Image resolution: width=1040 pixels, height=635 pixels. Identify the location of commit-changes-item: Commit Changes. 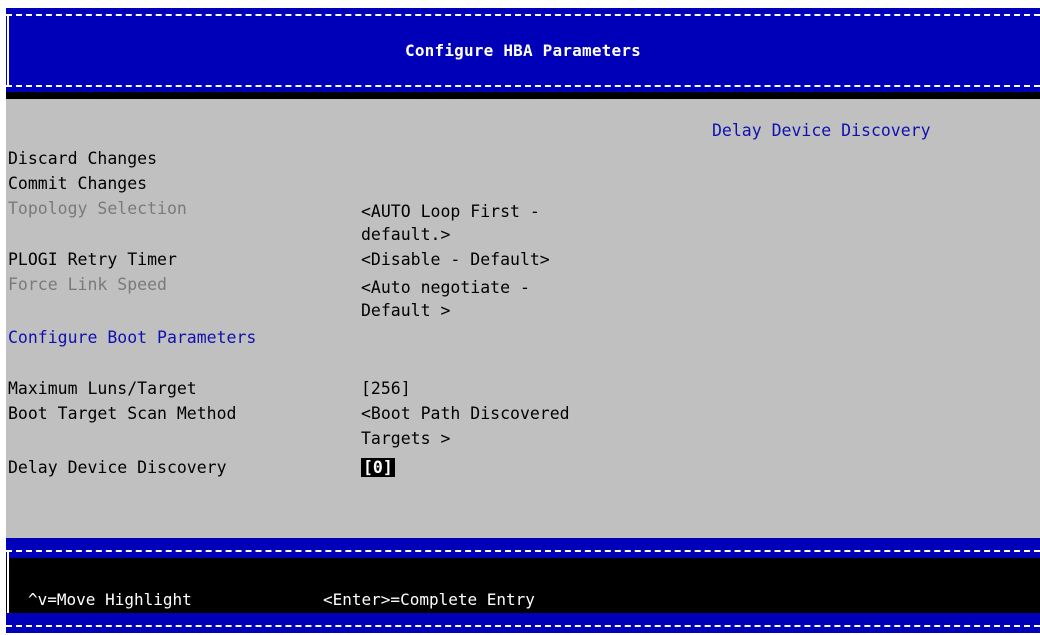
(77, 184).